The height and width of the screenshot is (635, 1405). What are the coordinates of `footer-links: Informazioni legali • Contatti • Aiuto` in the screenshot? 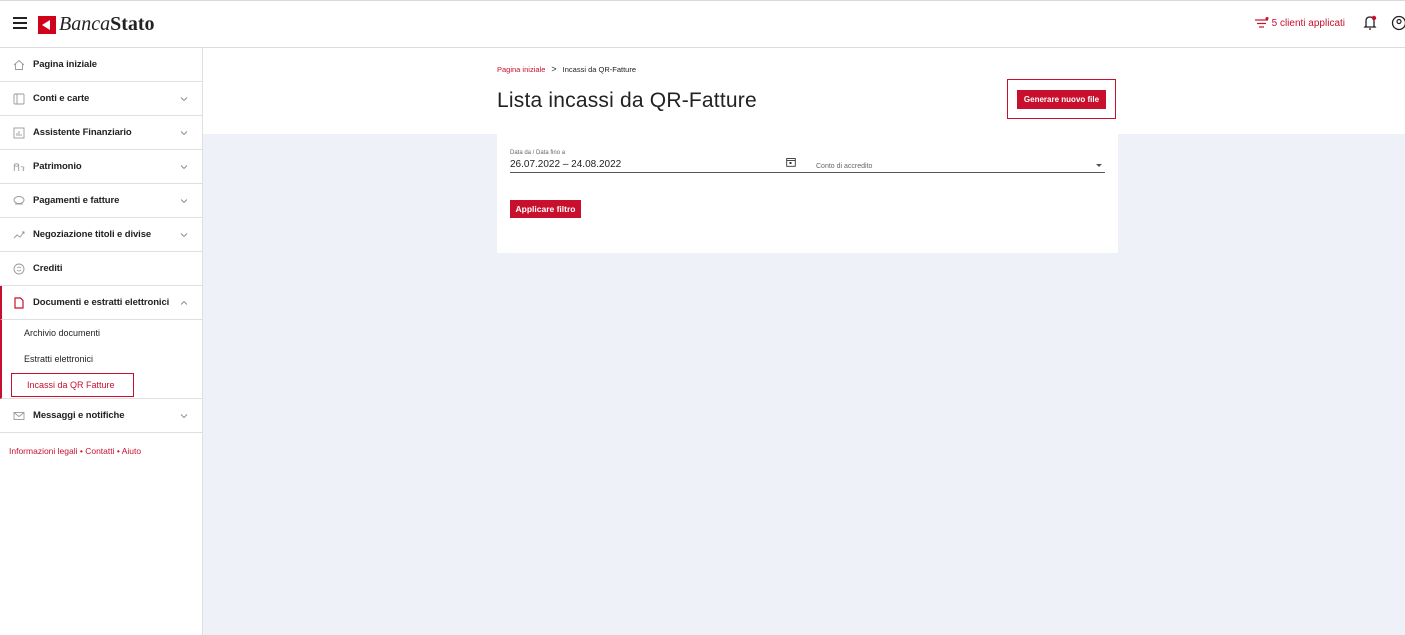 It's located at (75, 451).